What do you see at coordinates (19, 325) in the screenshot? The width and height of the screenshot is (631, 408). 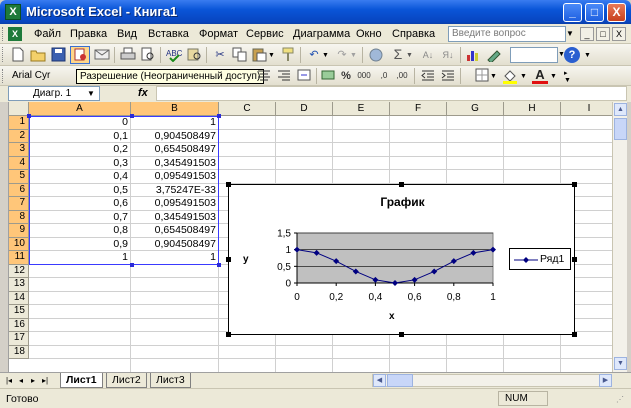 I see `row-header-16: 16` at bounding box center [19, 325].